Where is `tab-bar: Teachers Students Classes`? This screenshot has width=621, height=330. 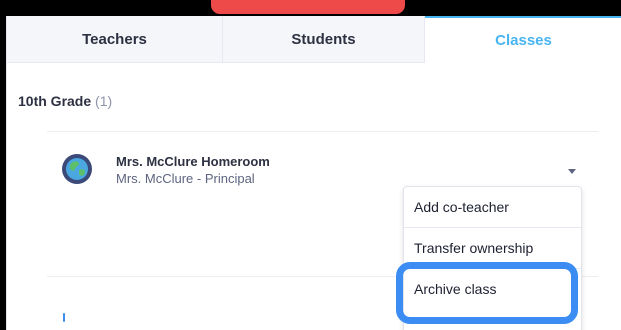 tab-bar: Teachers Students Classes is located at coordinates (314, 39).